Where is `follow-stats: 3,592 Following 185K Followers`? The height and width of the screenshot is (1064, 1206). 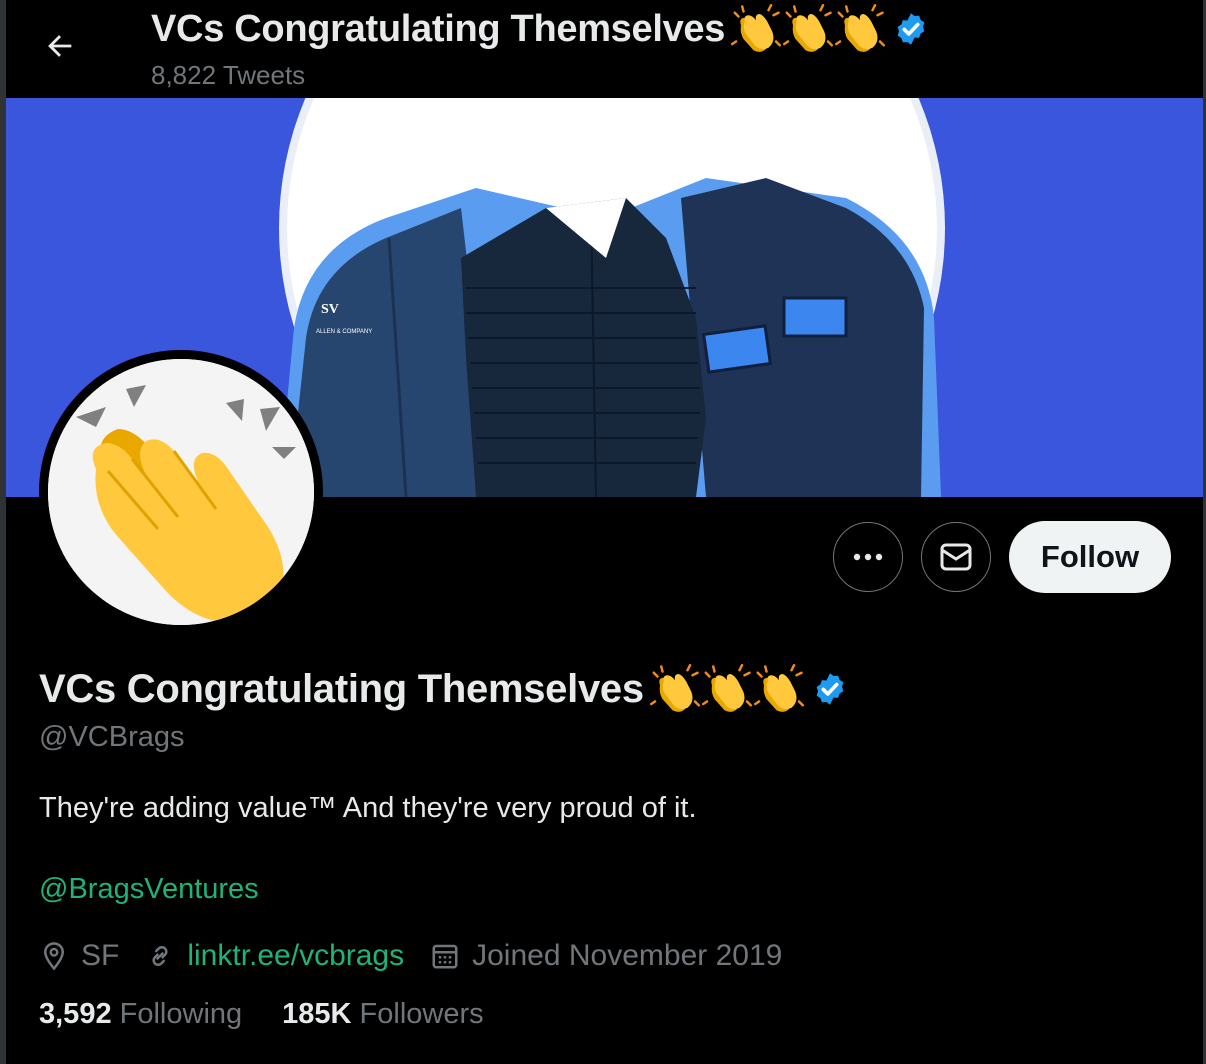
follow-stats: 3,592 Following 185K Followers is located at coordinates (281, 1014).